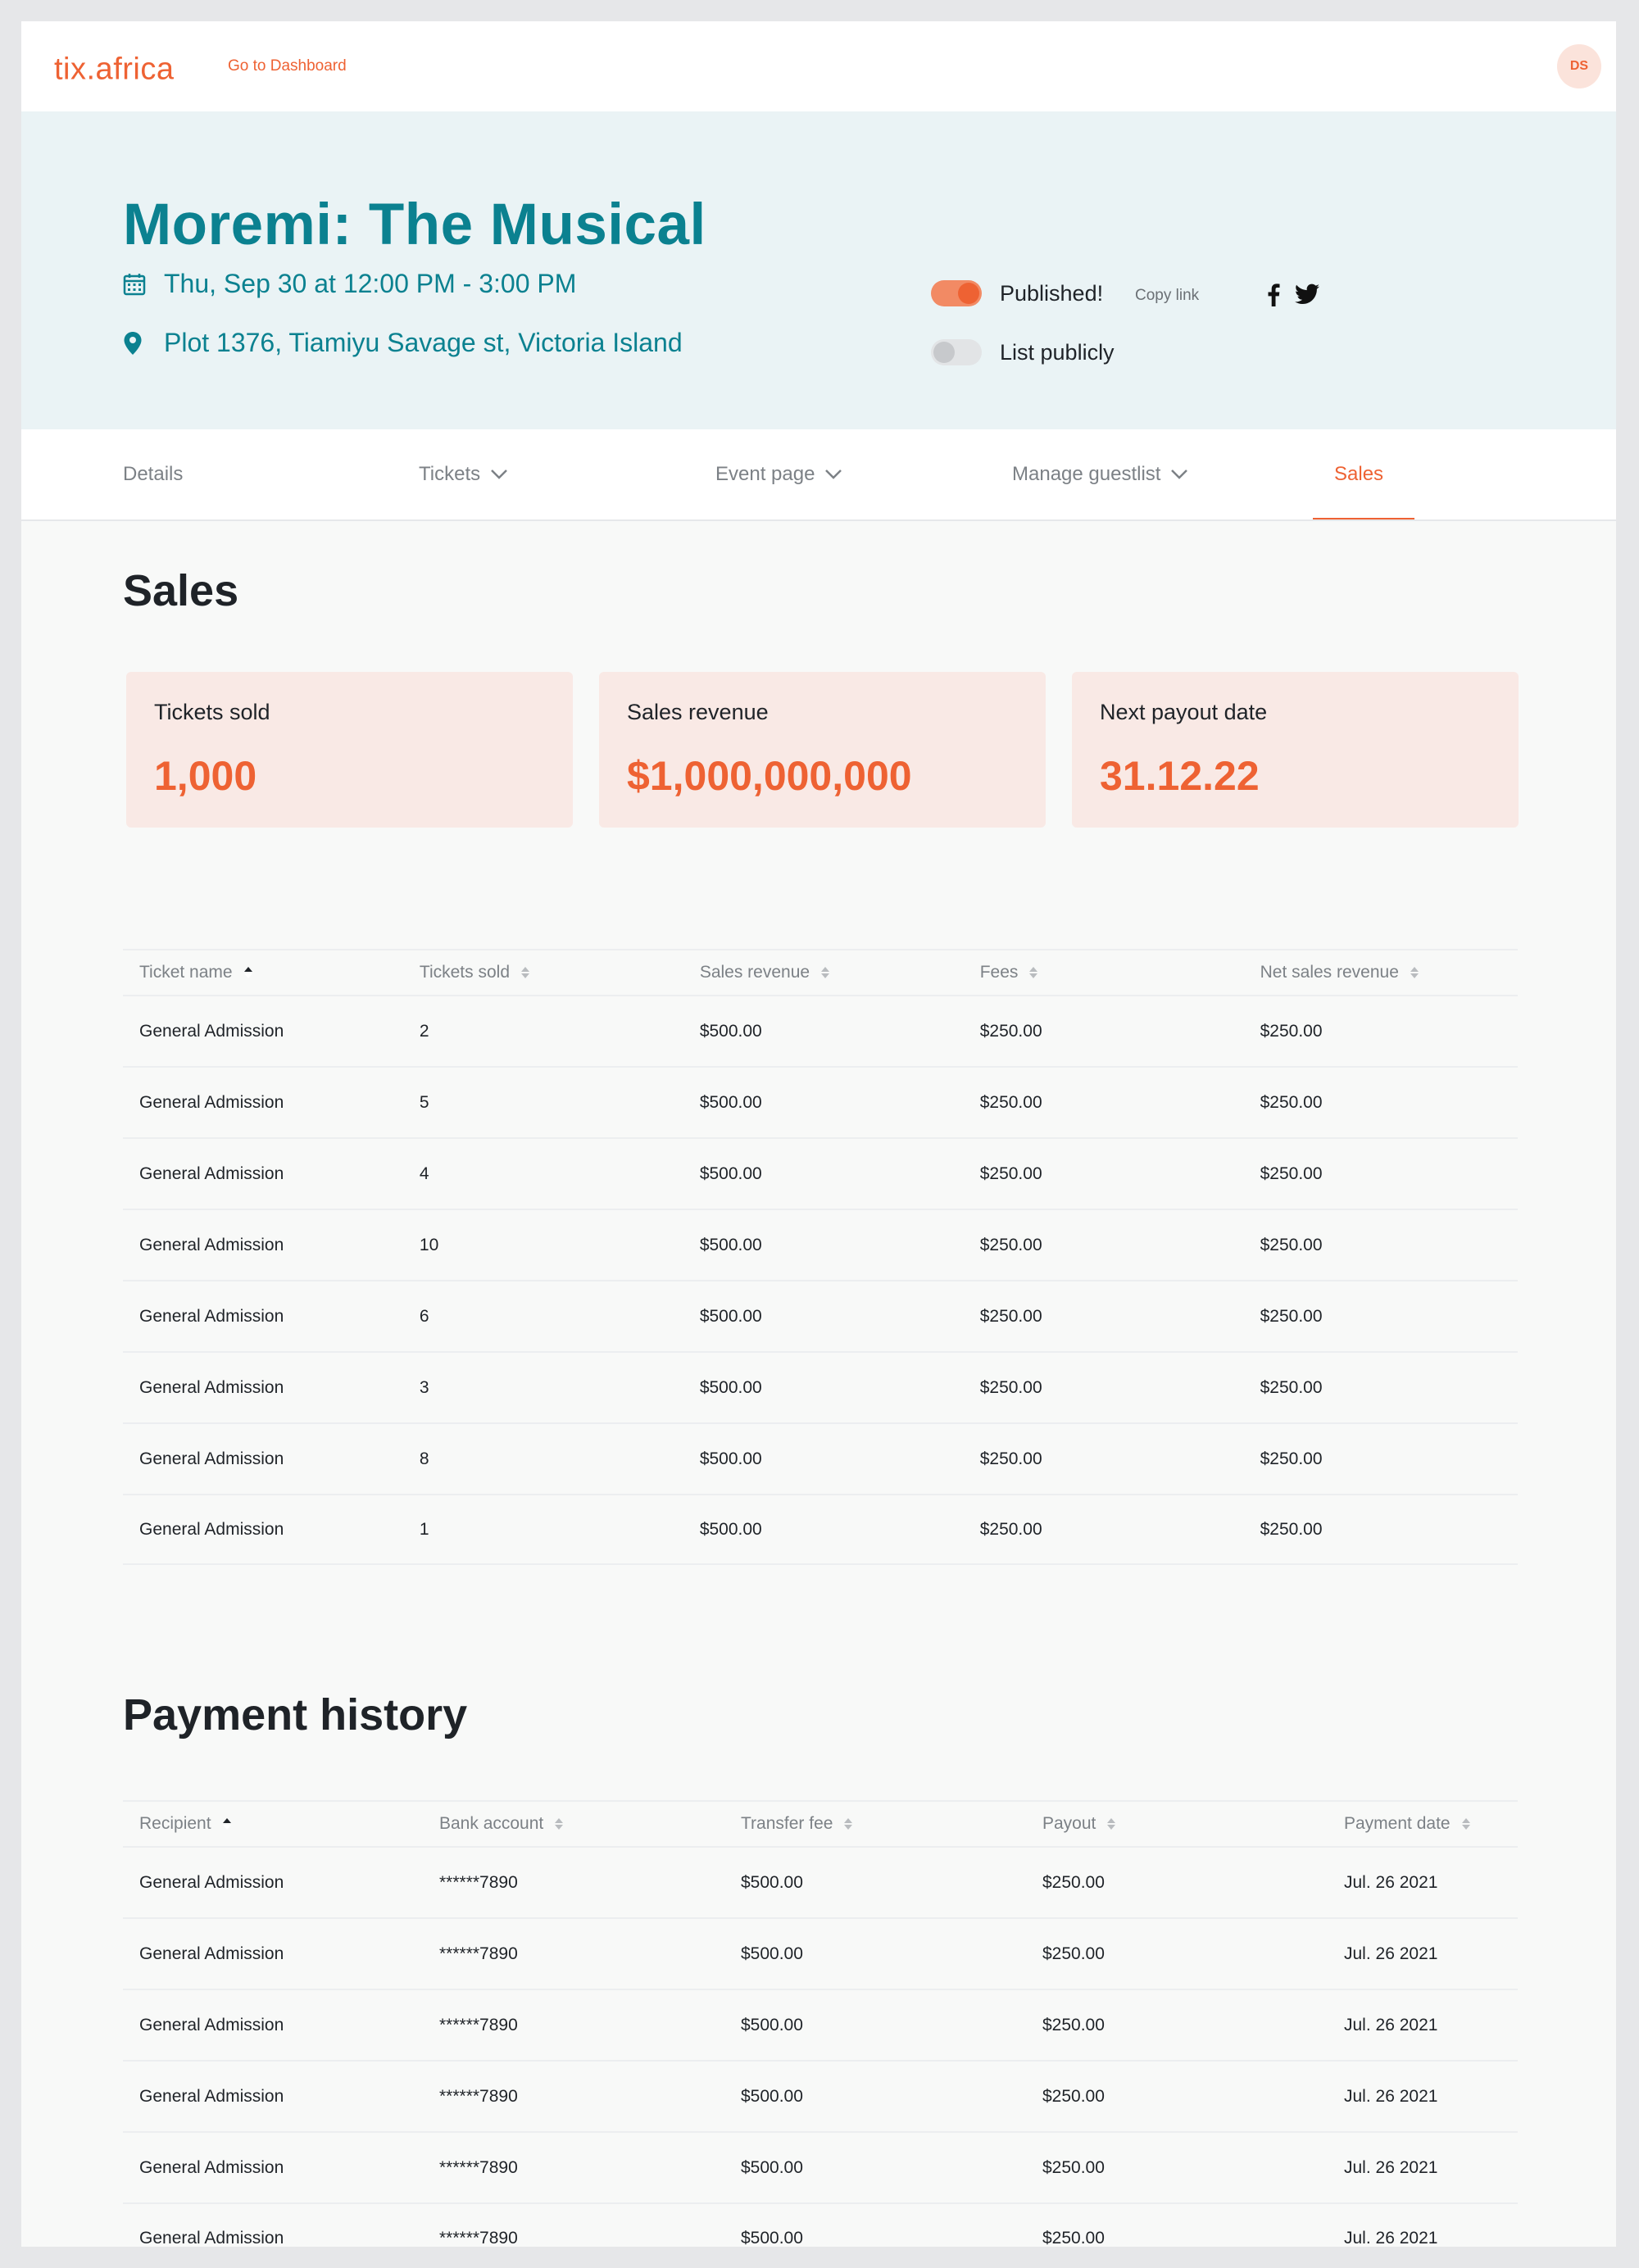  What do you see at coordinates (820, 1030) in the screenshot?
I see `table-row: General Admission 2 $500.00 $250.00 $250.00` at bounding box center [820, 1030].